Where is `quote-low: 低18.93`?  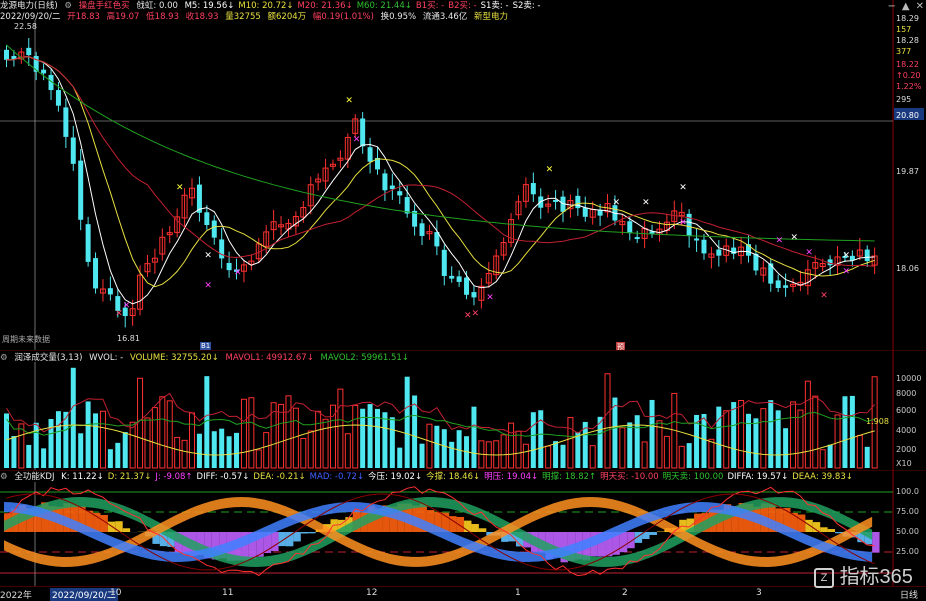
quote-low: 低18.93 is located at coordinates (162, 17).